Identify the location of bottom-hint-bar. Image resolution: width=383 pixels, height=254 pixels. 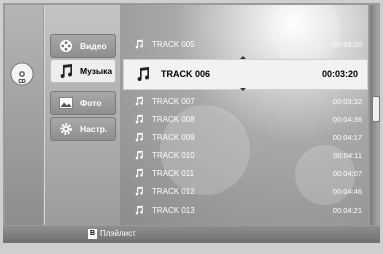
(191, 234).